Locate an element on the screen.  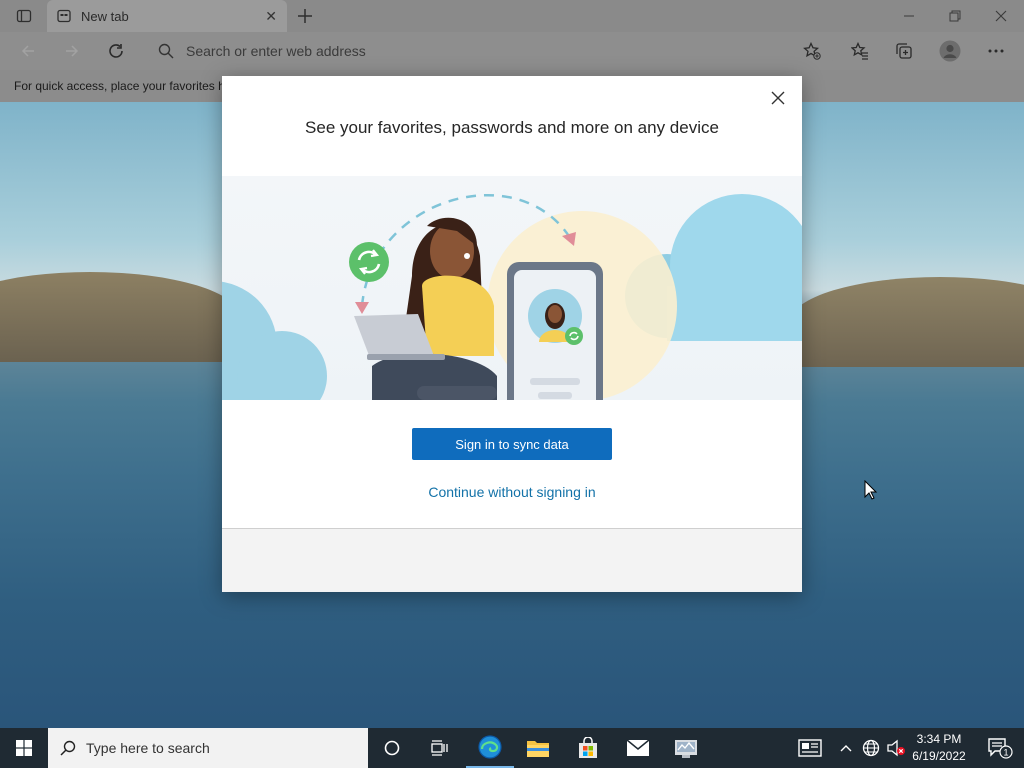
back-button is located at coordinates (28, 51).